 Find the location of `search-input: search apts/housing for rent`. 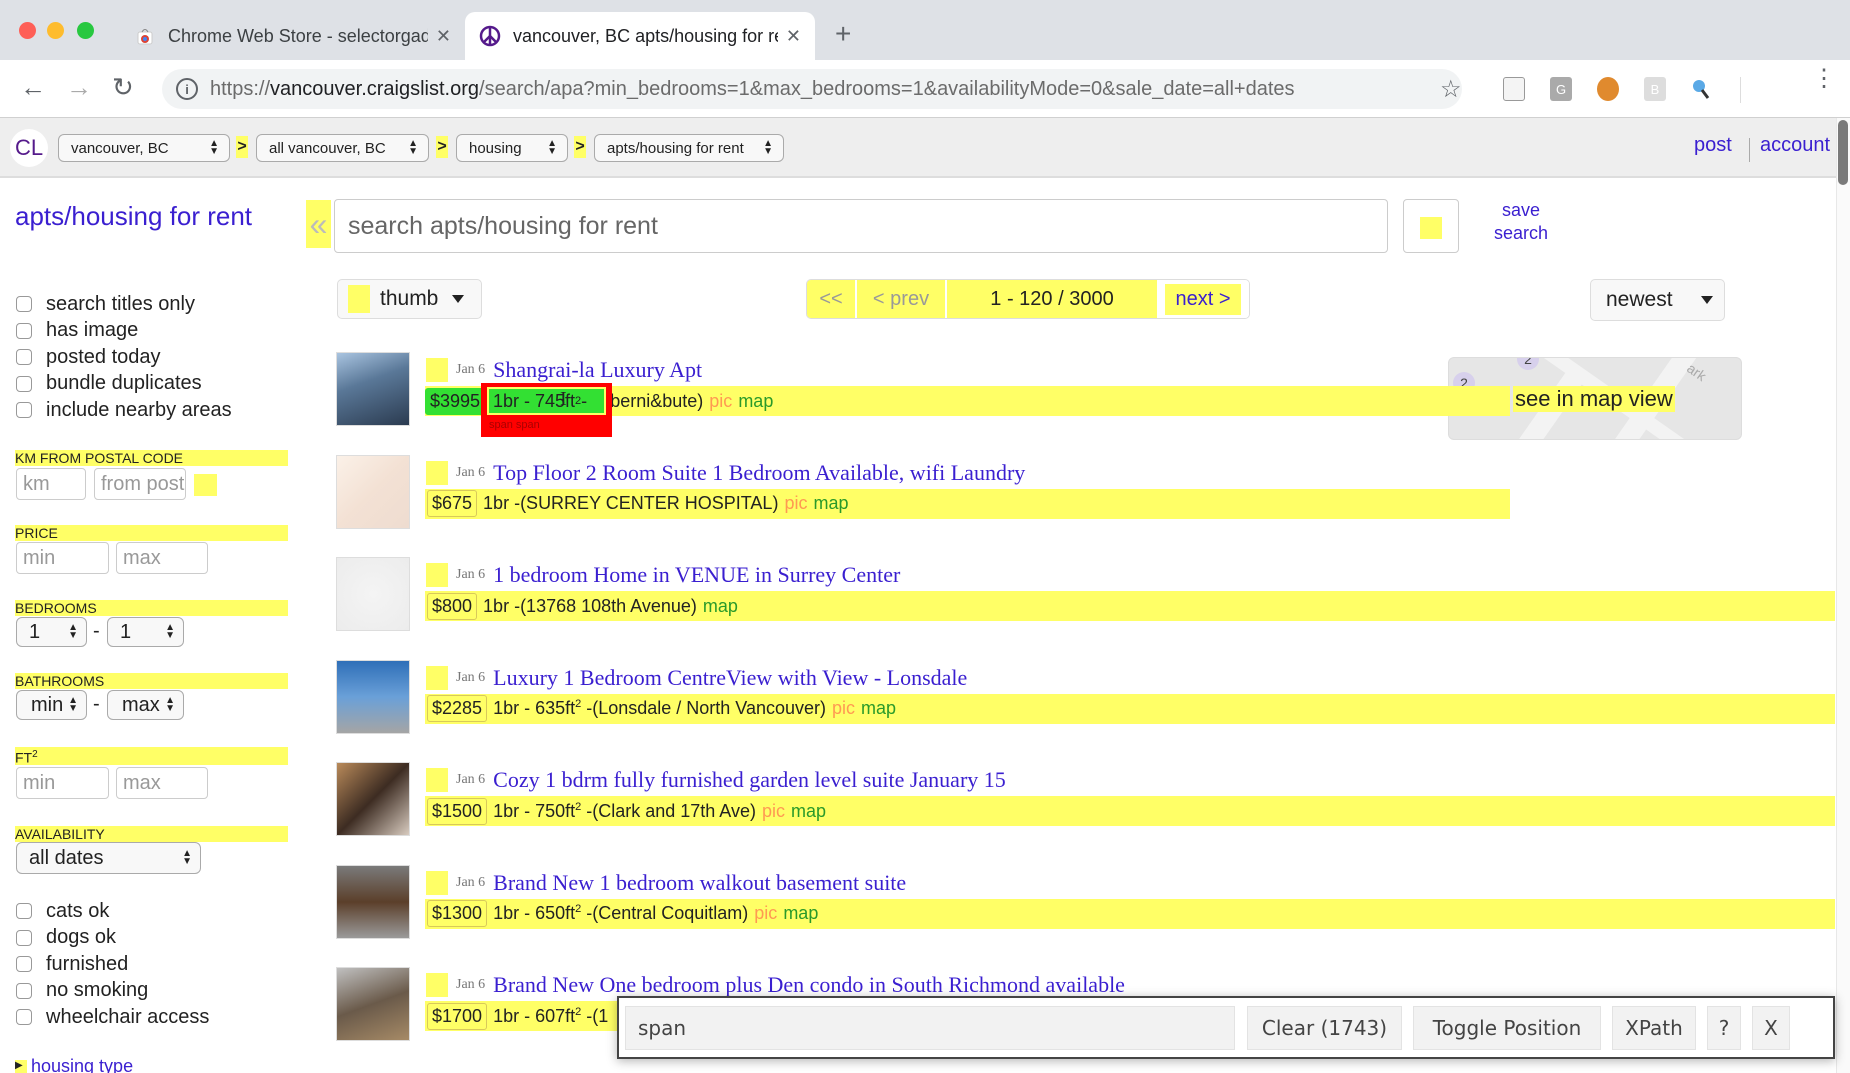

search-input: search apts/housing for rent is located at coordinates (861, 226).